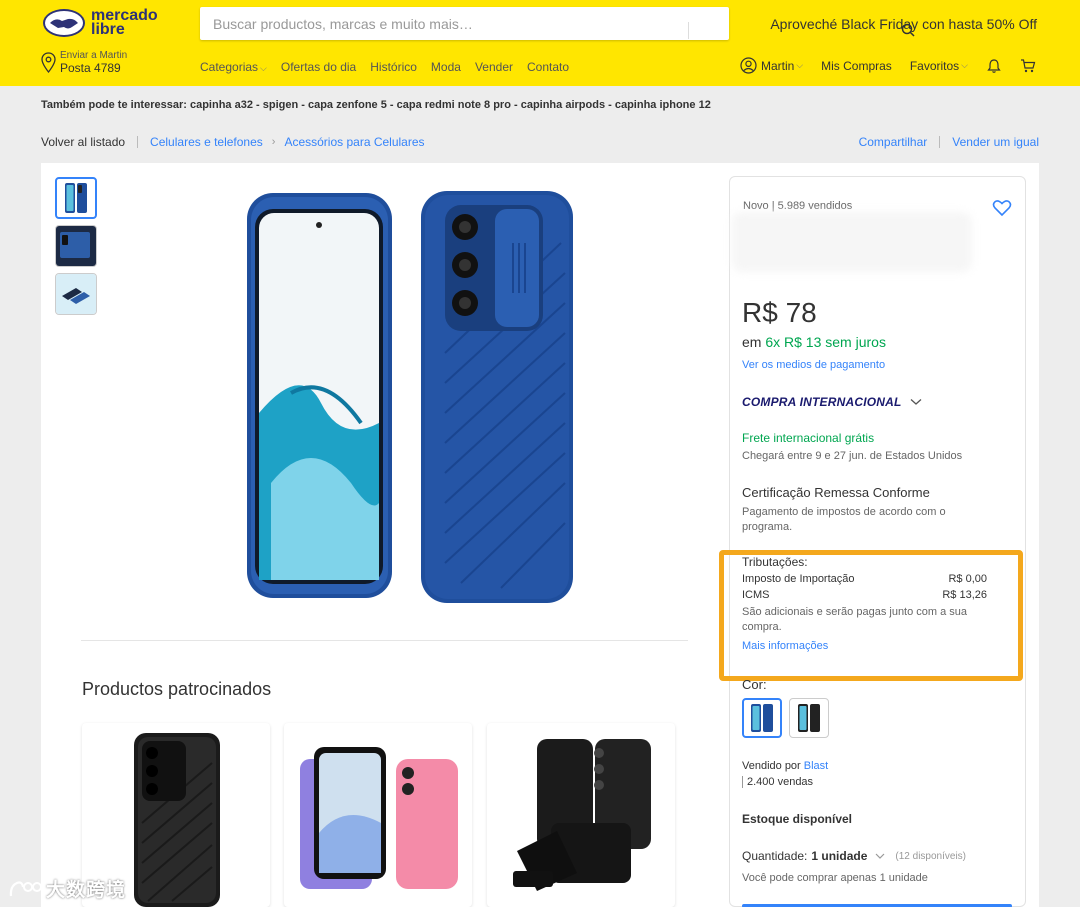 This screenshot has width=1080, height=907. What do you see at coordinates (754, 684) in the screenshot?
I see `color-label: Cor:` at bounding box center [754, 684].